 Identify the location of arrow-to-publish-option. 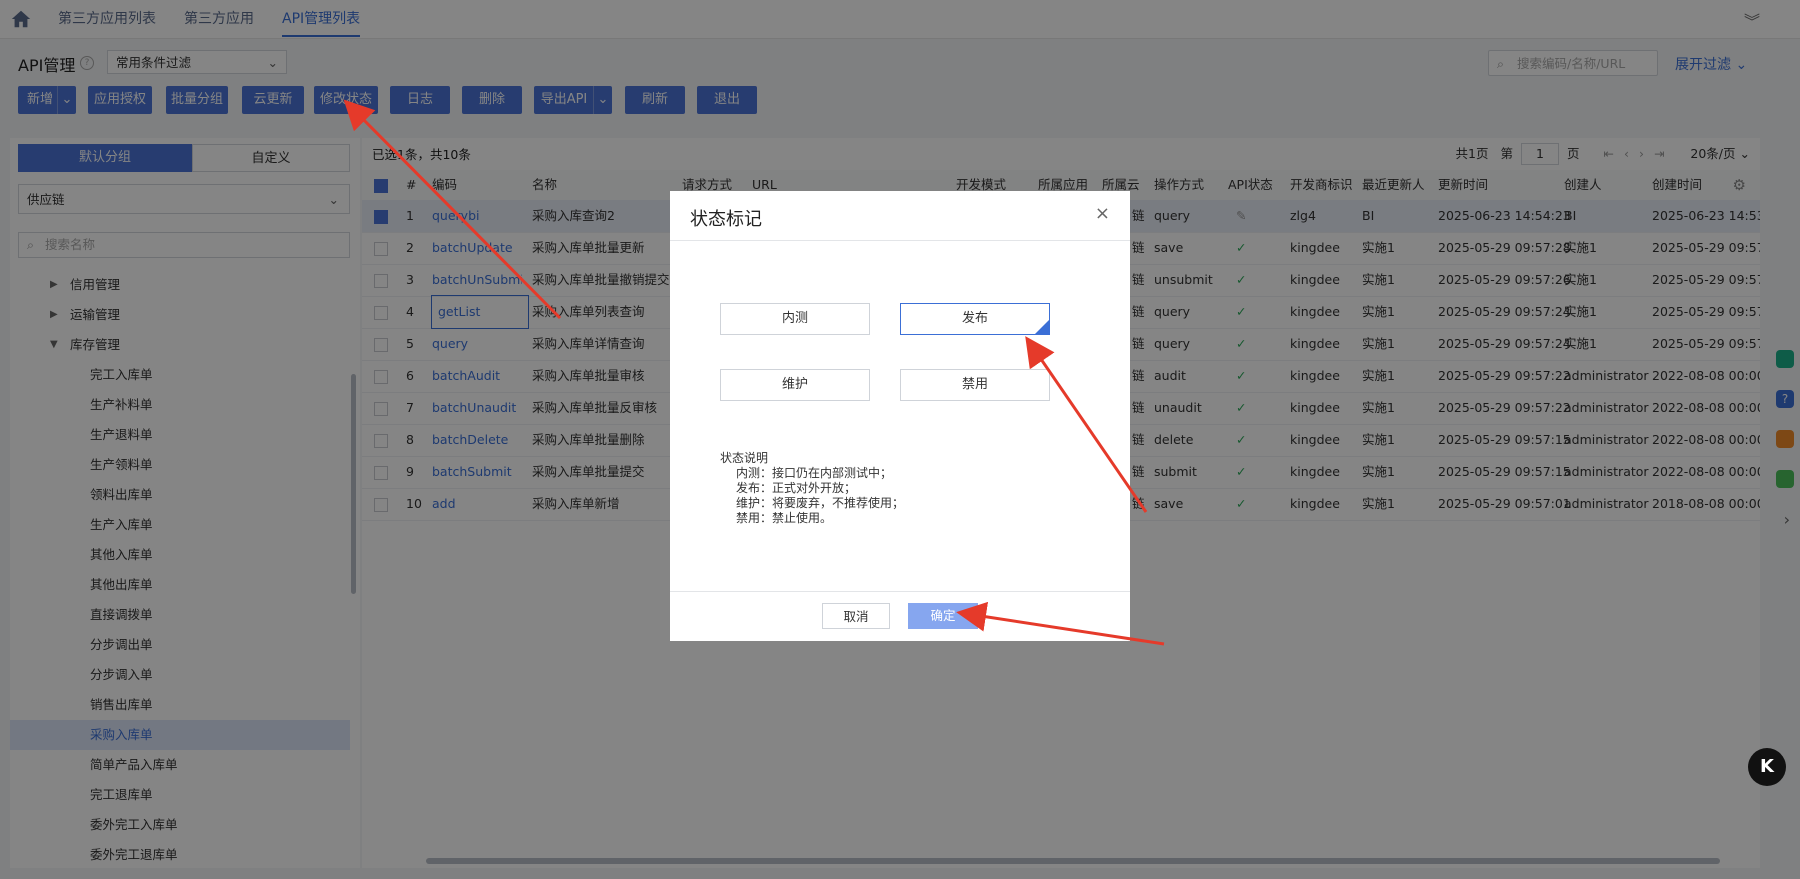
(1086, 424).